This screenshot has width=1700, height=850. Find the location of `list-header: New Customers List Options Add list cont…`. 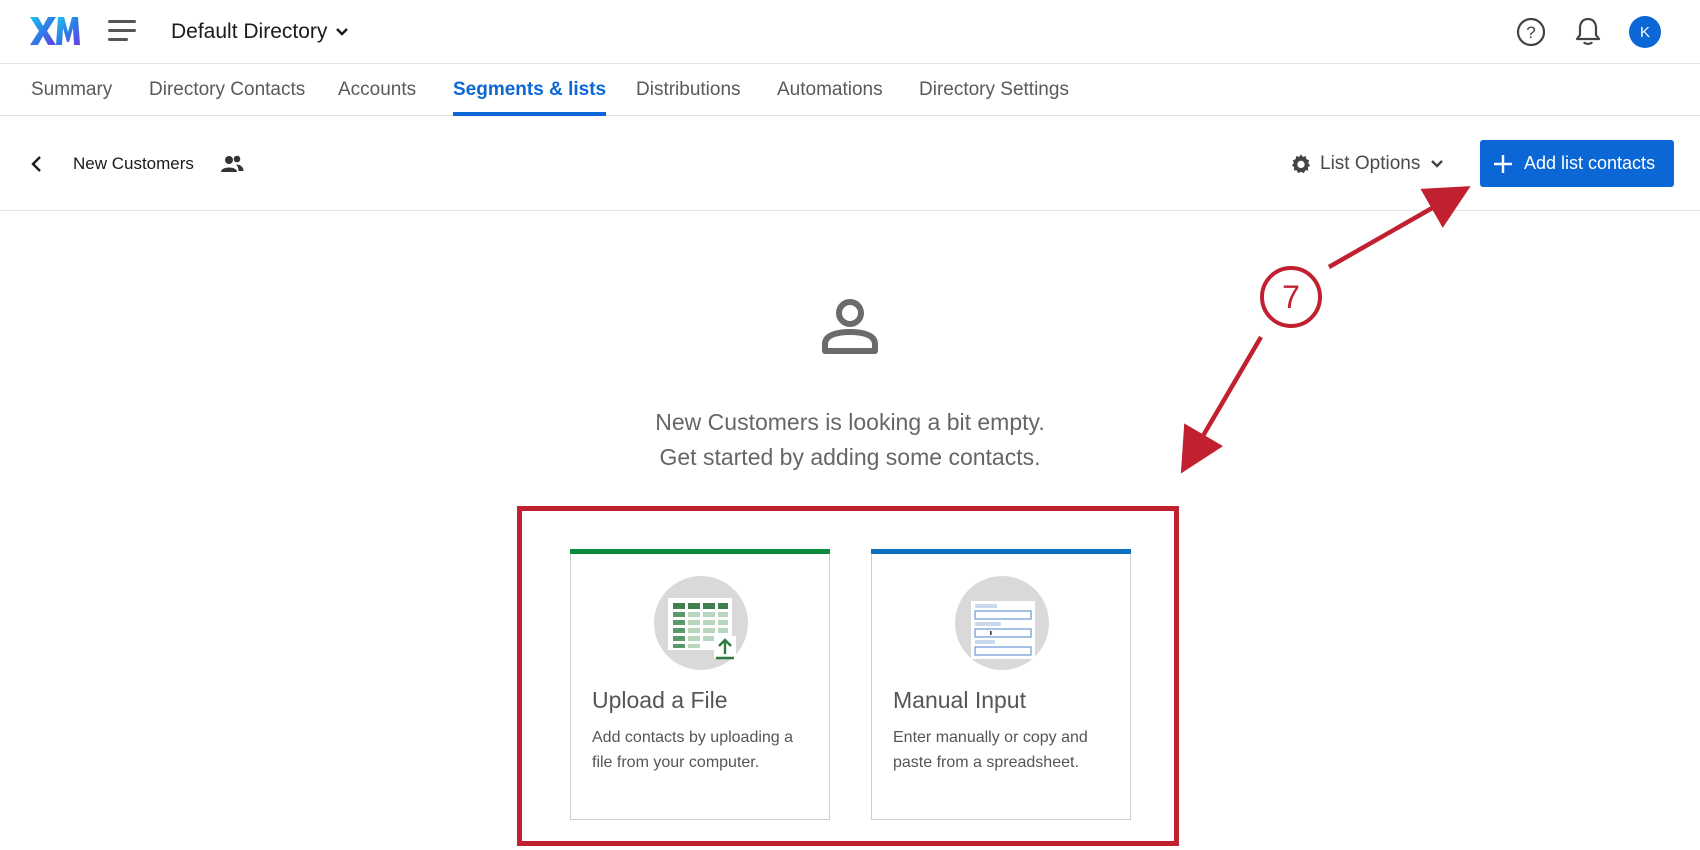

list-header: New Customers List Options Add list cont… is located at coordinates (850, 163).